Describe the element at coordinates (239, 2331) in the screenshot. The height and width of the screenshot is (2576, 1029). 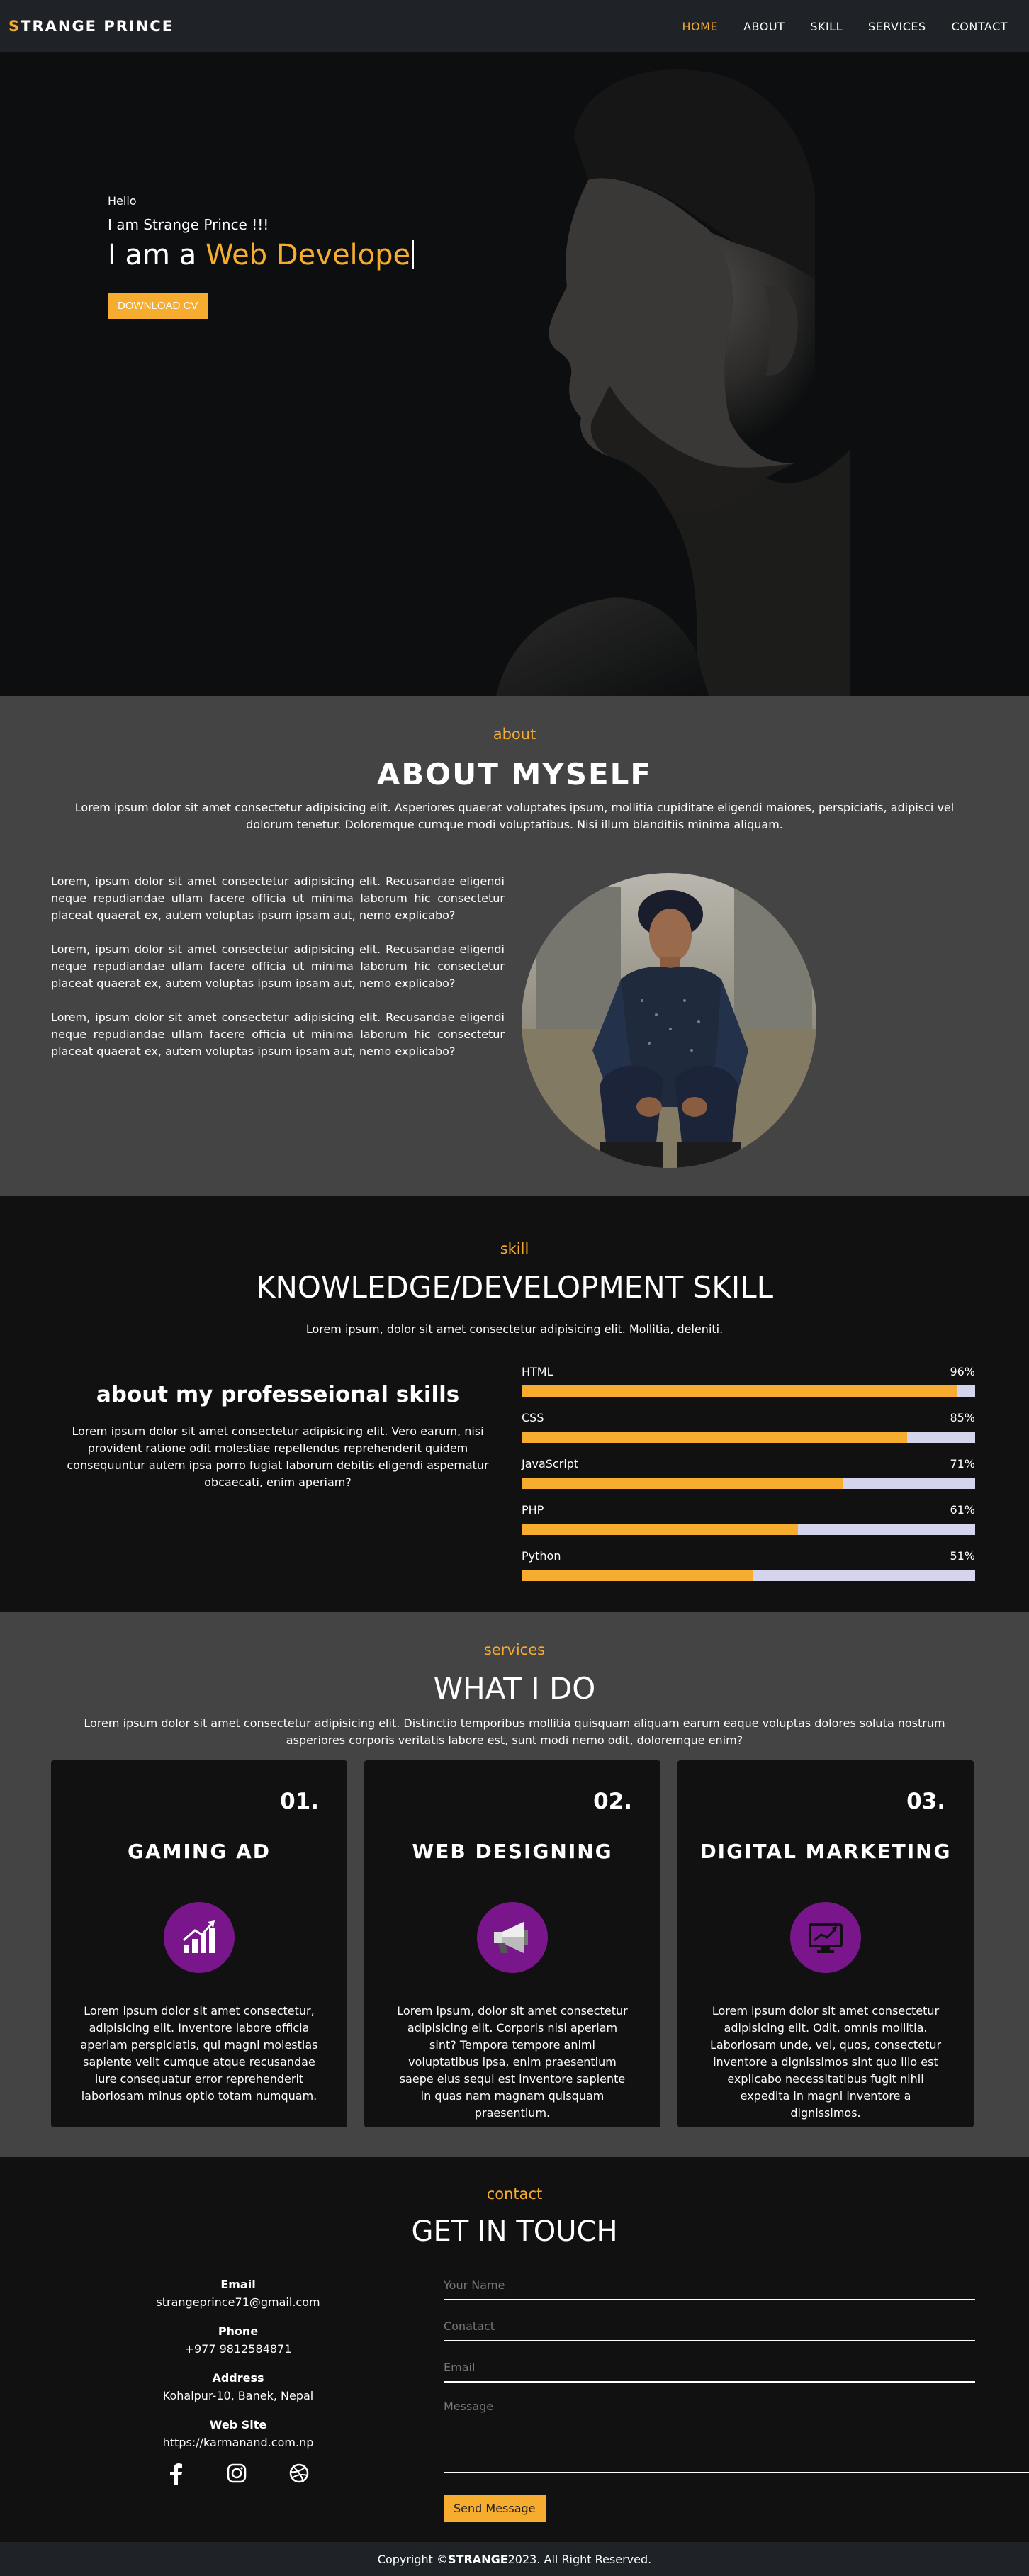
I see `info-label: Phone` at that location.